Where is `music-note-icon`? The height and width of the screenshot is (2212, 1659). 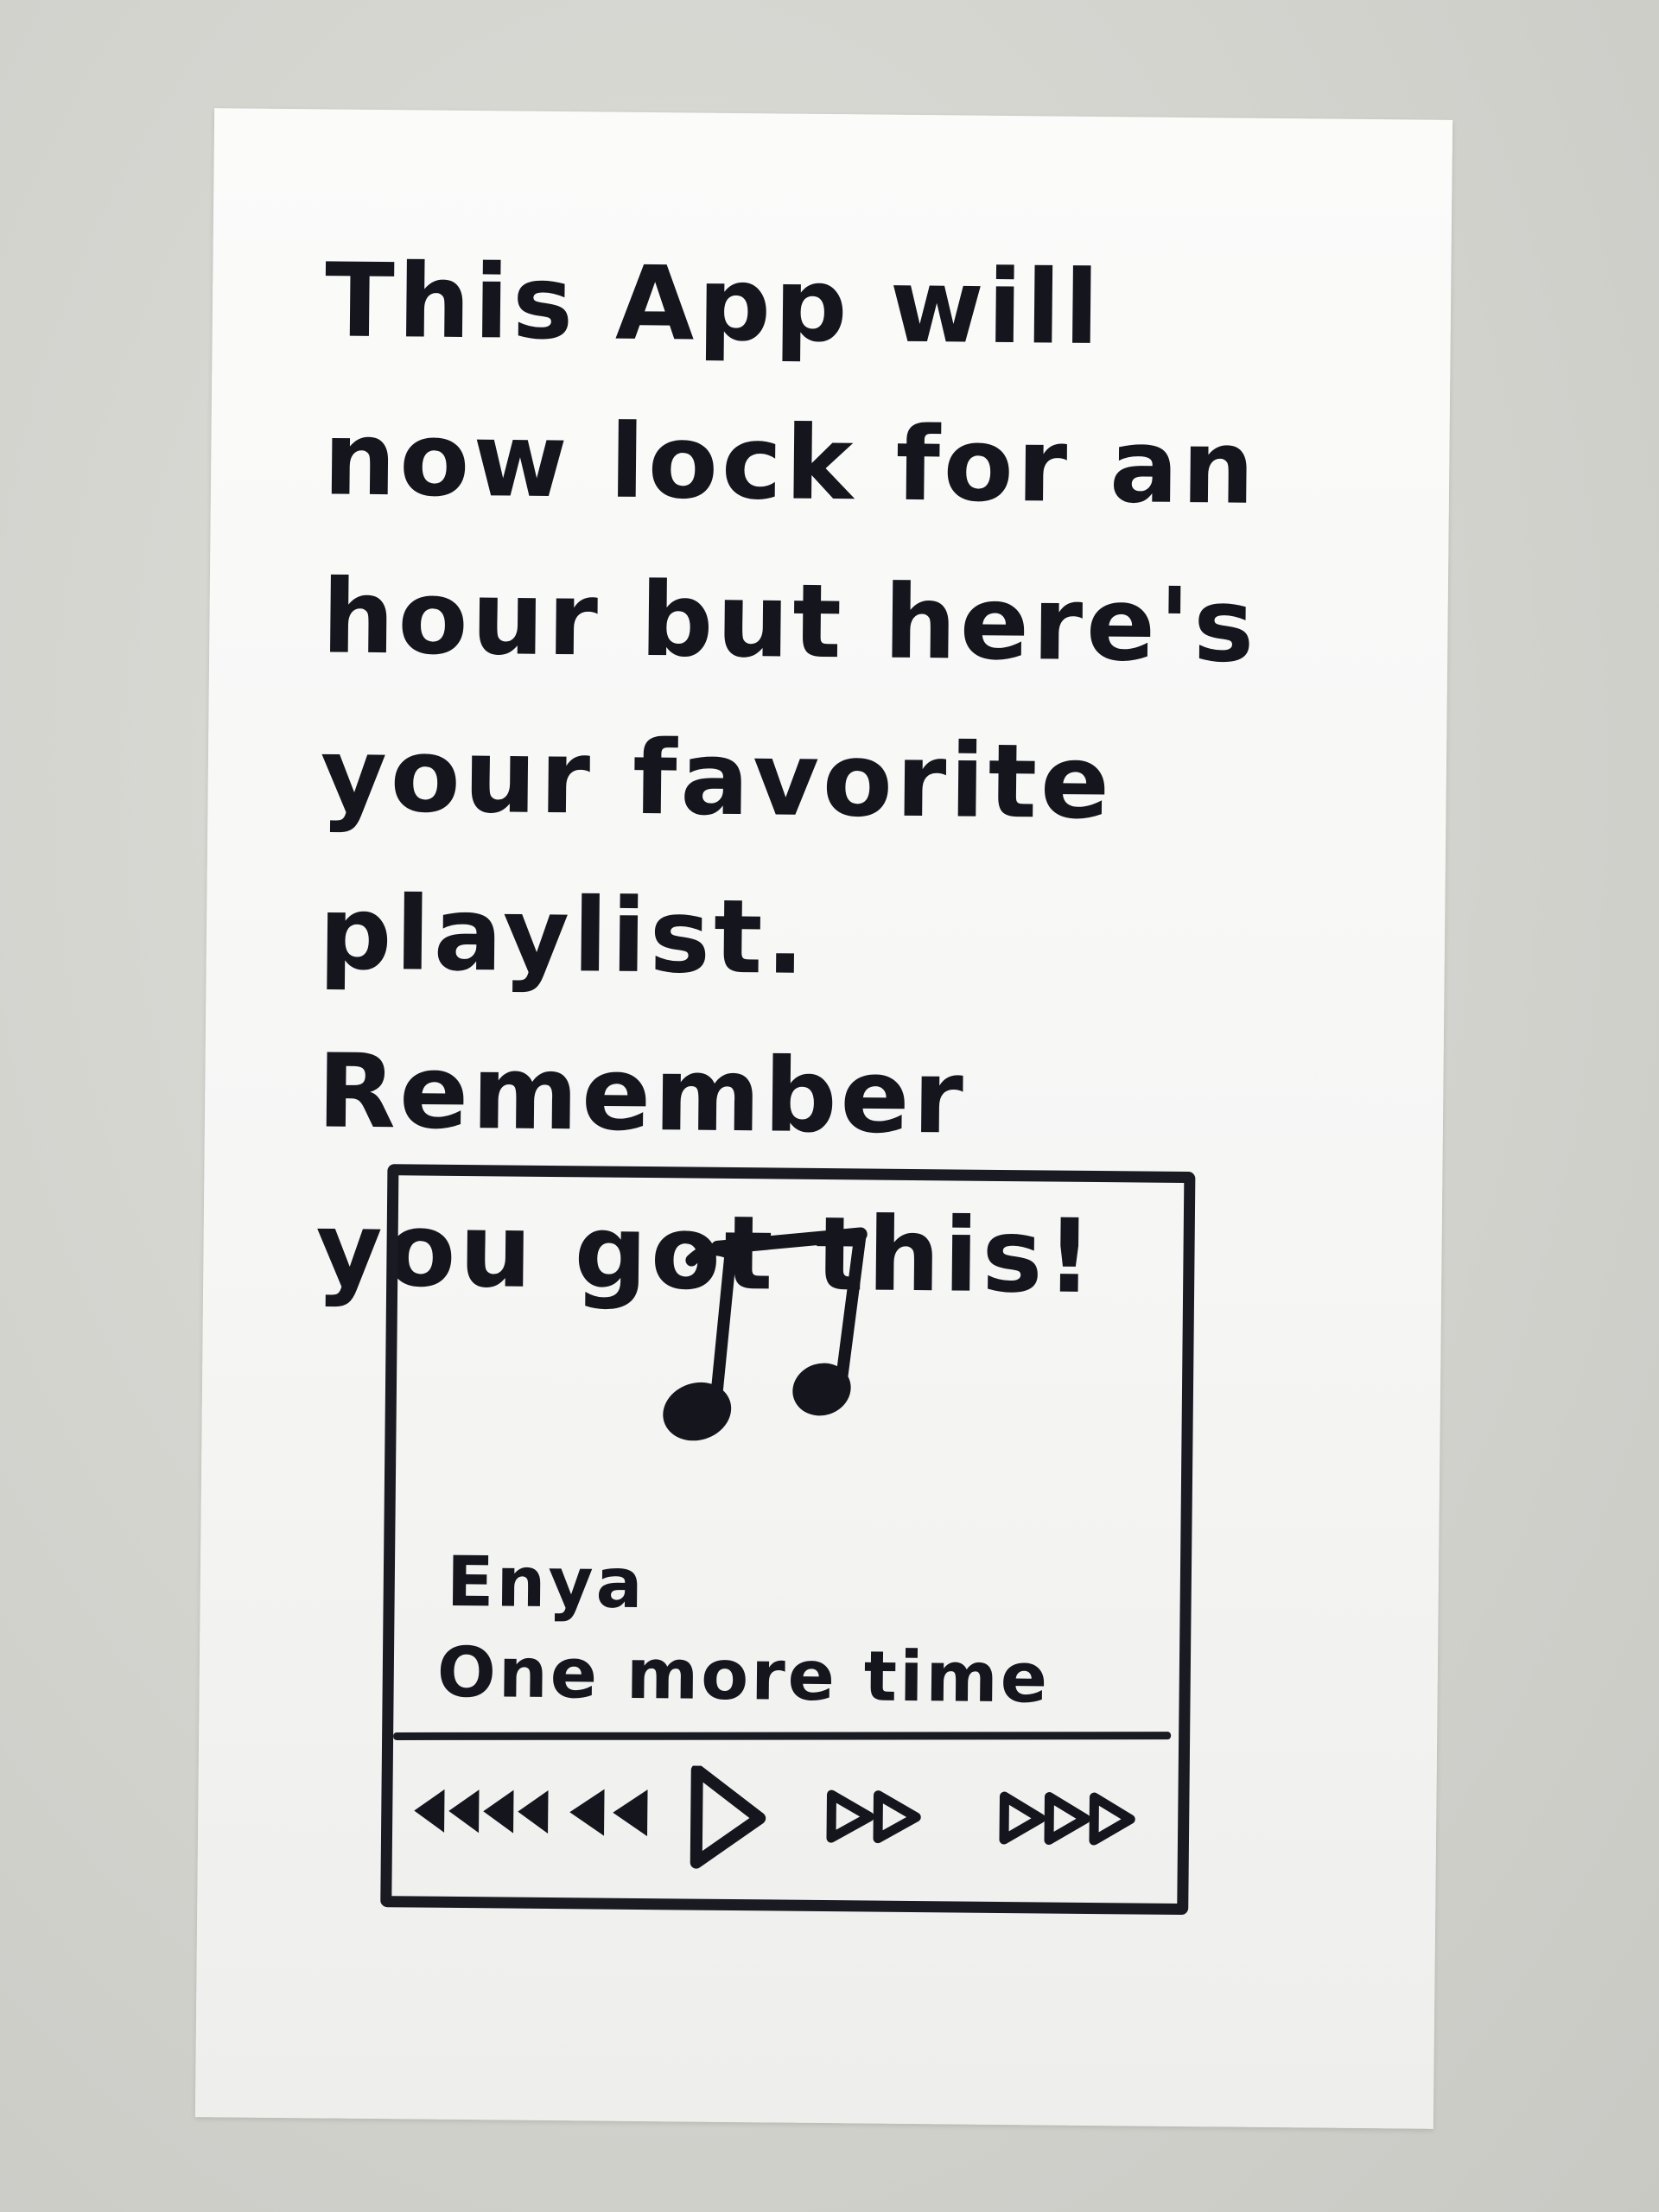 music-note-icon is located at coordinates (765, 1334).